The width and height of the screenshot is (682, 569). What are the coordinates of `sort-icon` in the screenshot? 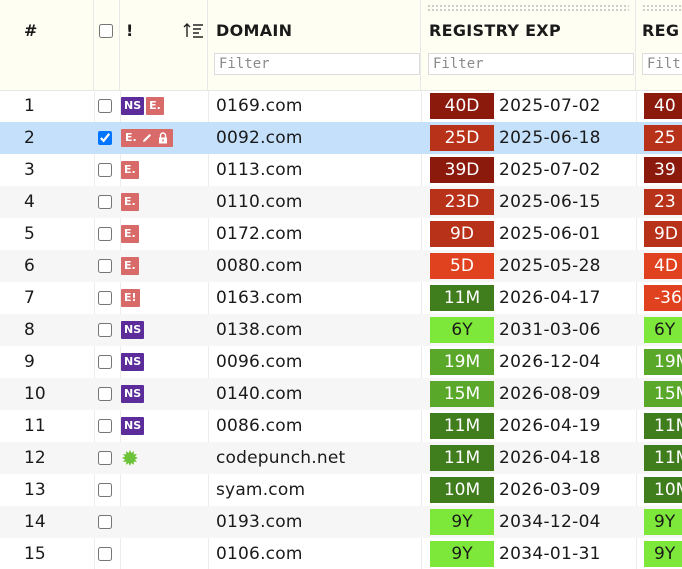 It's located at (194, 31).